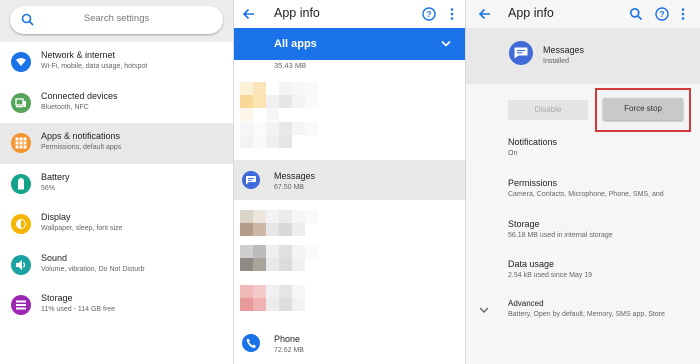 Image resolution: width=700 pixels, height=364 pixels. Describe the element at coordinates (48, 188) in the screenshot. I see `settings-item-subtitle: 56%` at that location.